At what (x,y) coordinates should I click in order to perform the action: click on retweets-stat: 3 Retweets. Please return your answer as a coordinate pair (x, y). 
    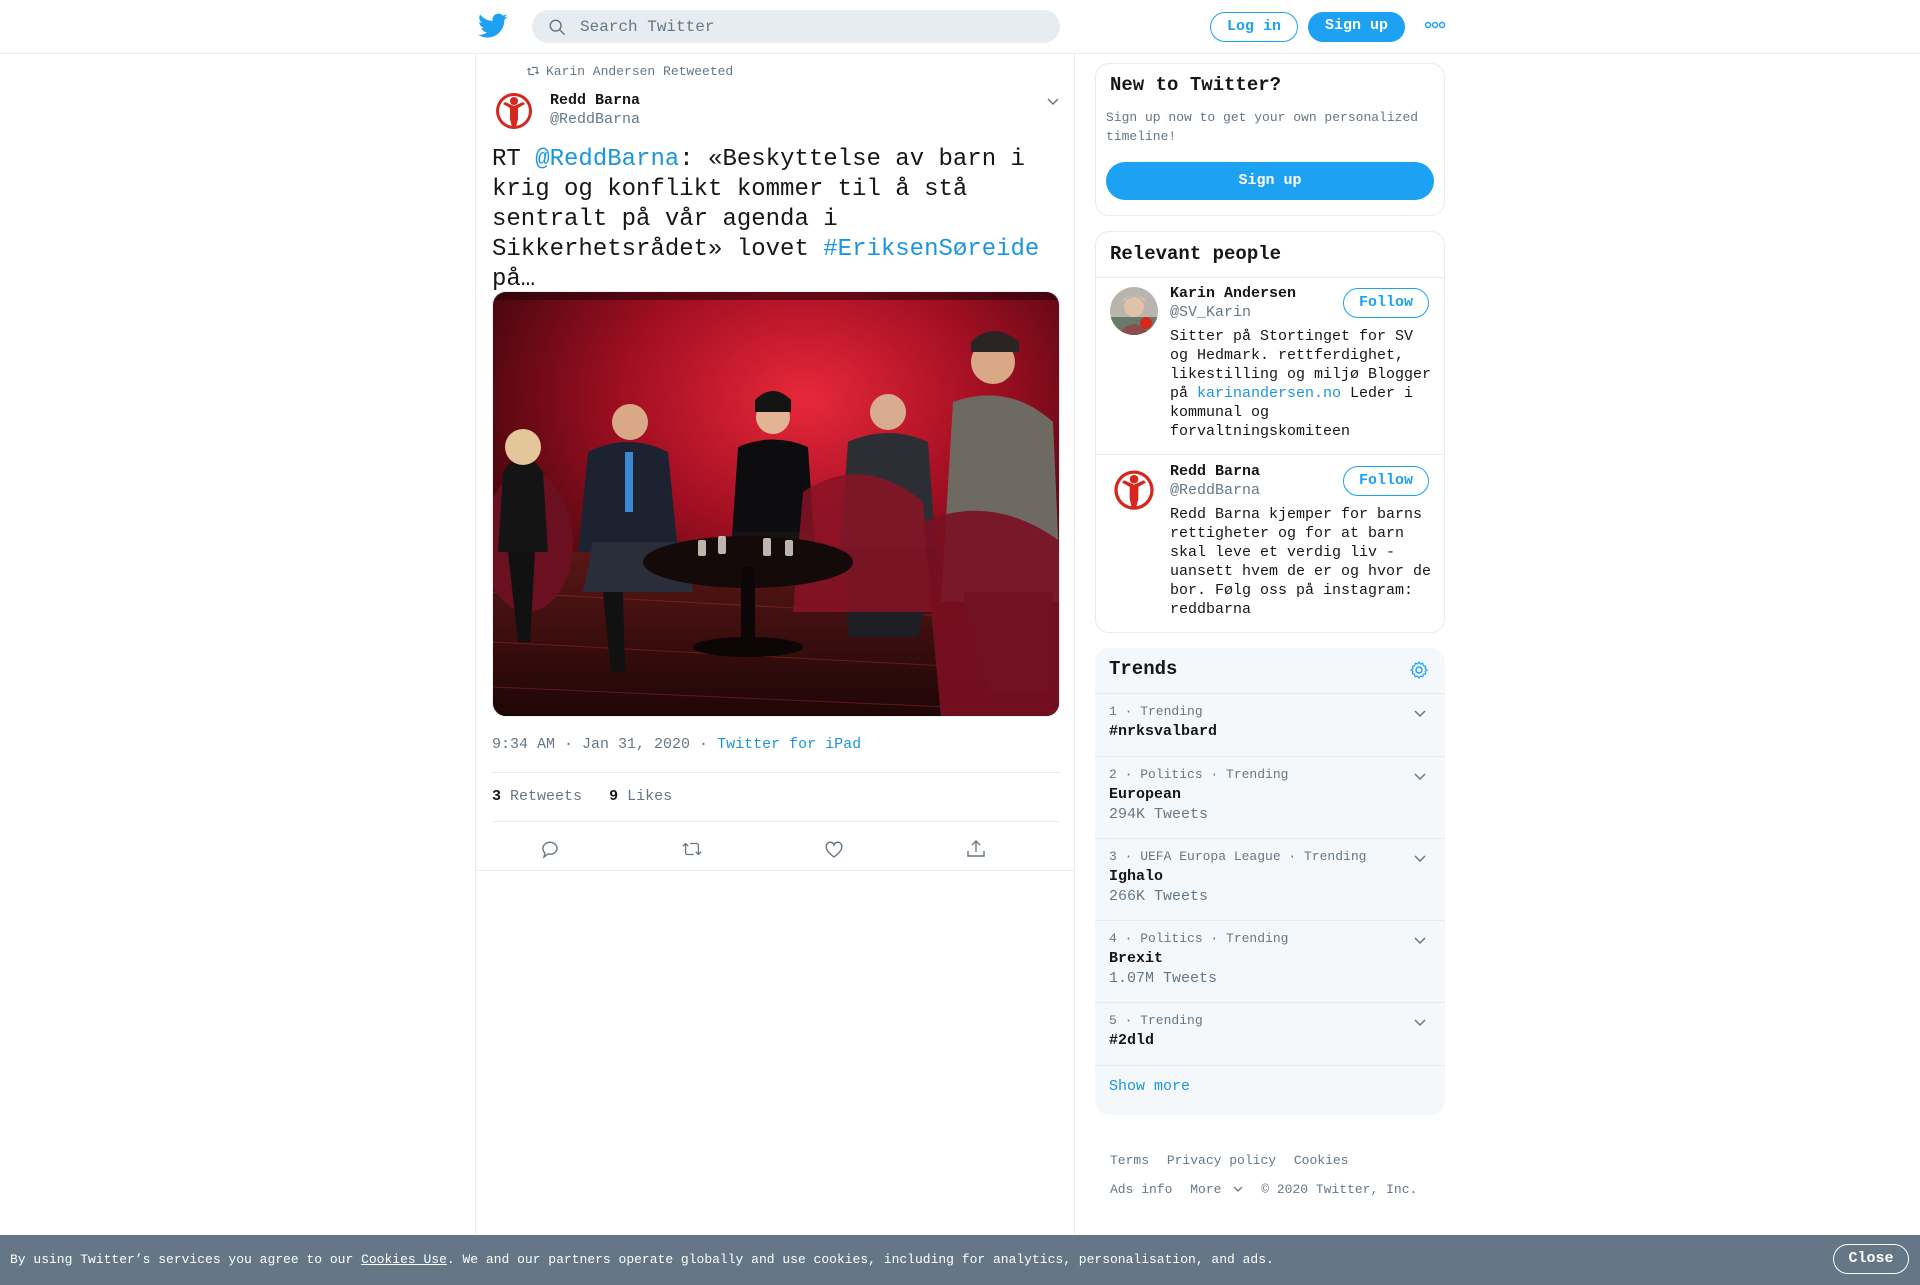
    Looking at the image, I should click on (537, 796).